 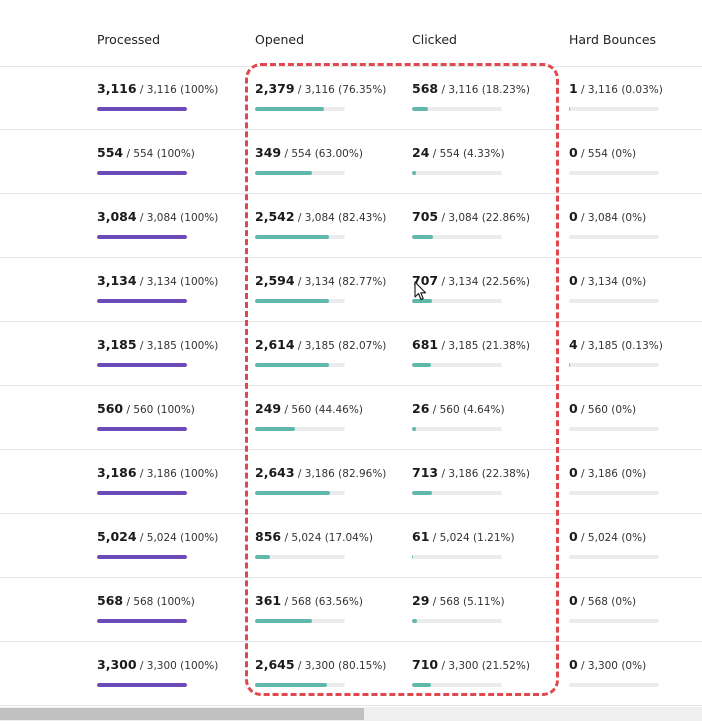 I want to click on processed-detail: / 3,185 (100%), so click(x=179, y=346).